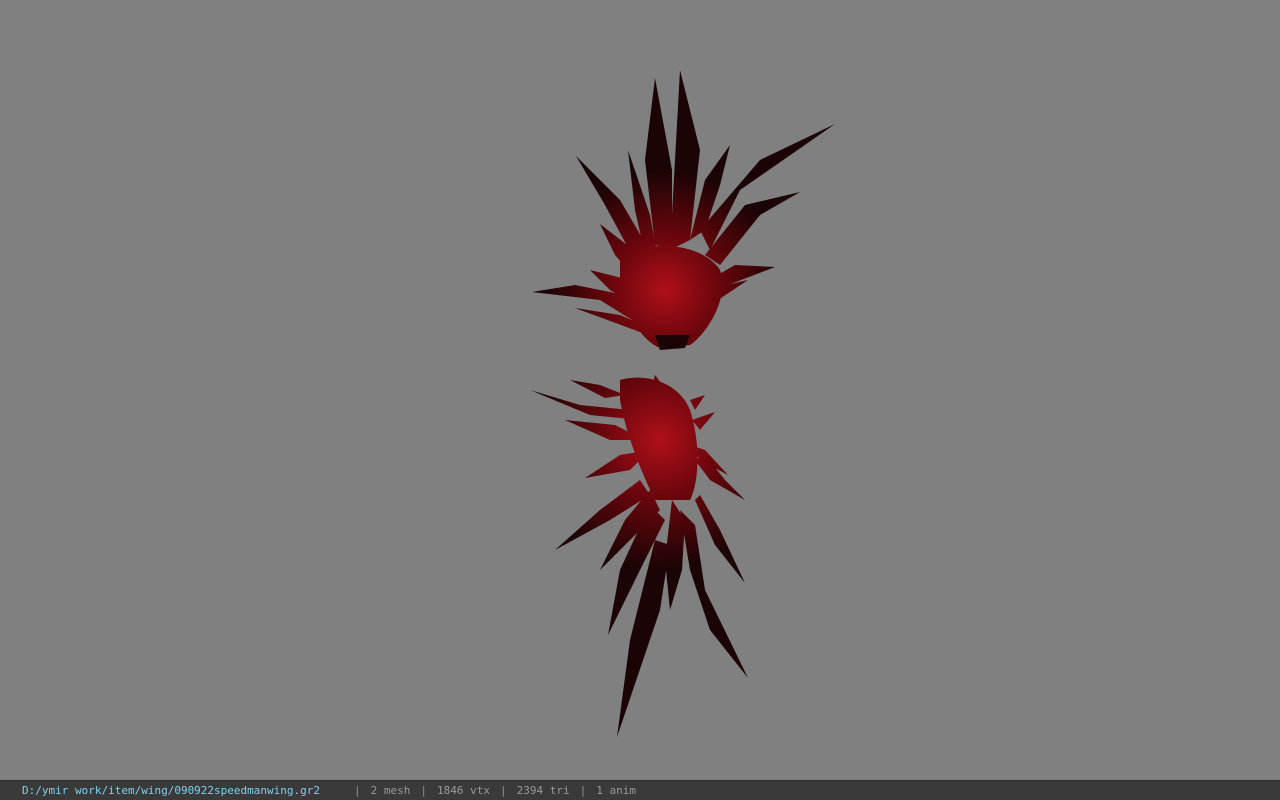 The image size is (1280, 800). I want to click on upper-wing, so click(683, 210).